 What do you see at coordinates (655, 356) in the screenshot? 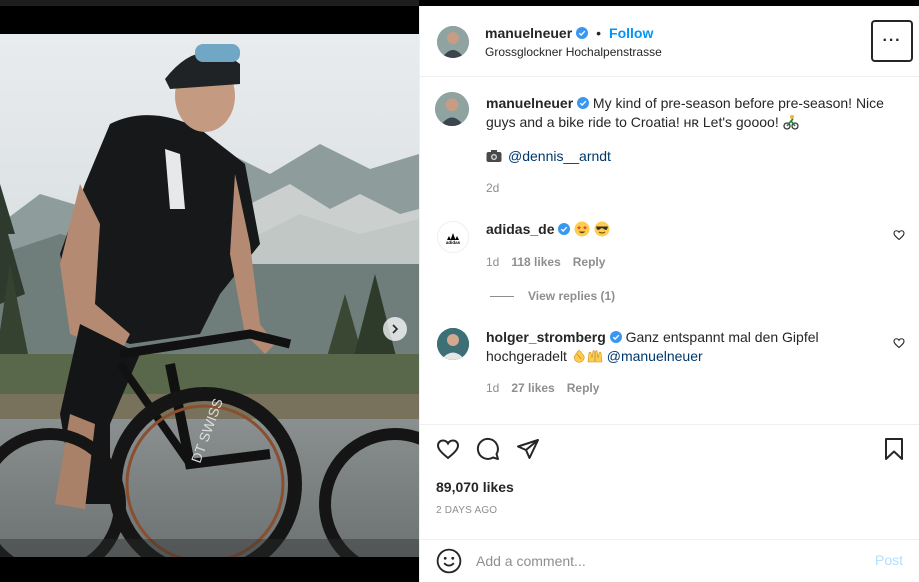
I see `comment-mention-link: @manuelneuer` at bounding box center [655, 356].